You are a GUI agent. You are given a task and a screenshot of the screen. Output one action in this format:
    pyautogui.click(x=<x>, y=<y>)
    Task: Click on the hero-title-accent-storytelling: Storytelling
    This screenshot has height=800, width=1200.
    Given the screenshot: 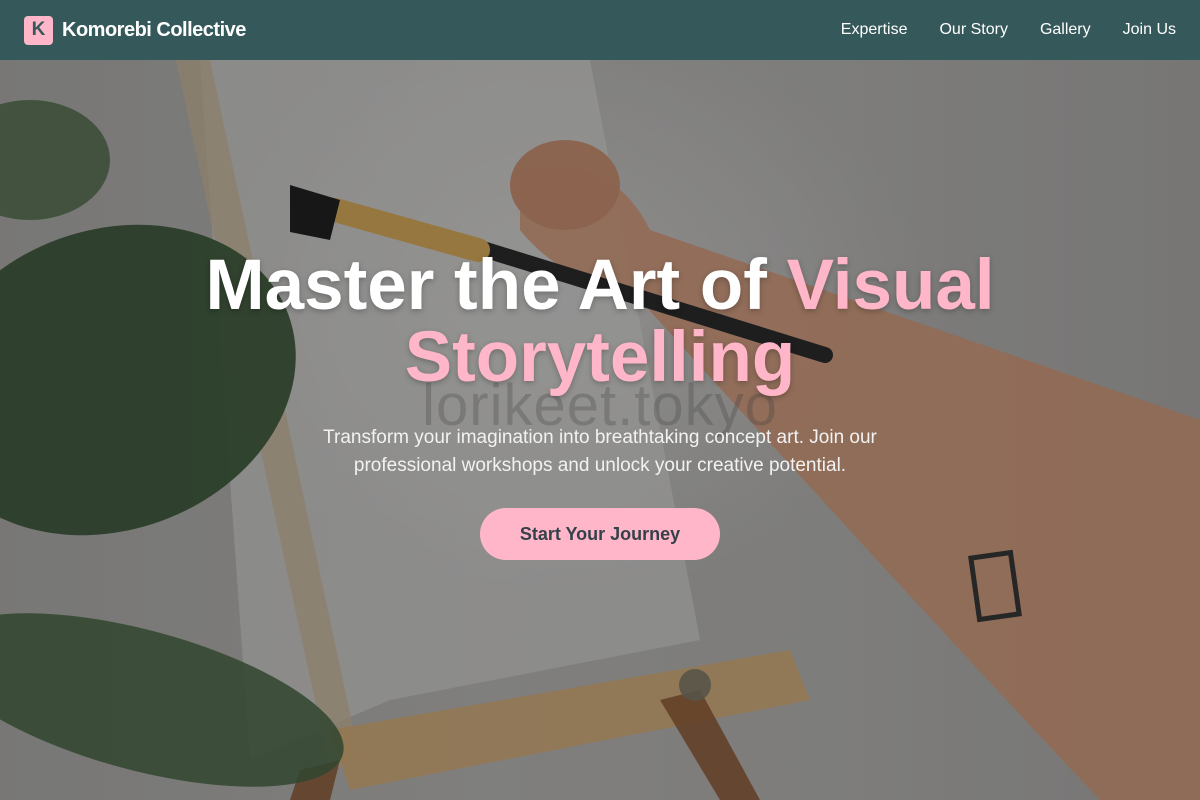 What is the action you would take?
    pyautogui.click(x=600, y=357)
    